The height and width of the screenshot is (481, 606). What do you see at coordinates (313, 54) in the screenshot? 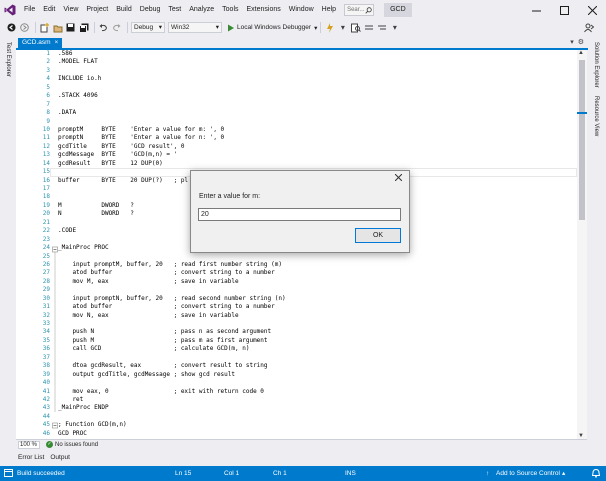
I see `code-line: .586` at bounding box center [313, 54].